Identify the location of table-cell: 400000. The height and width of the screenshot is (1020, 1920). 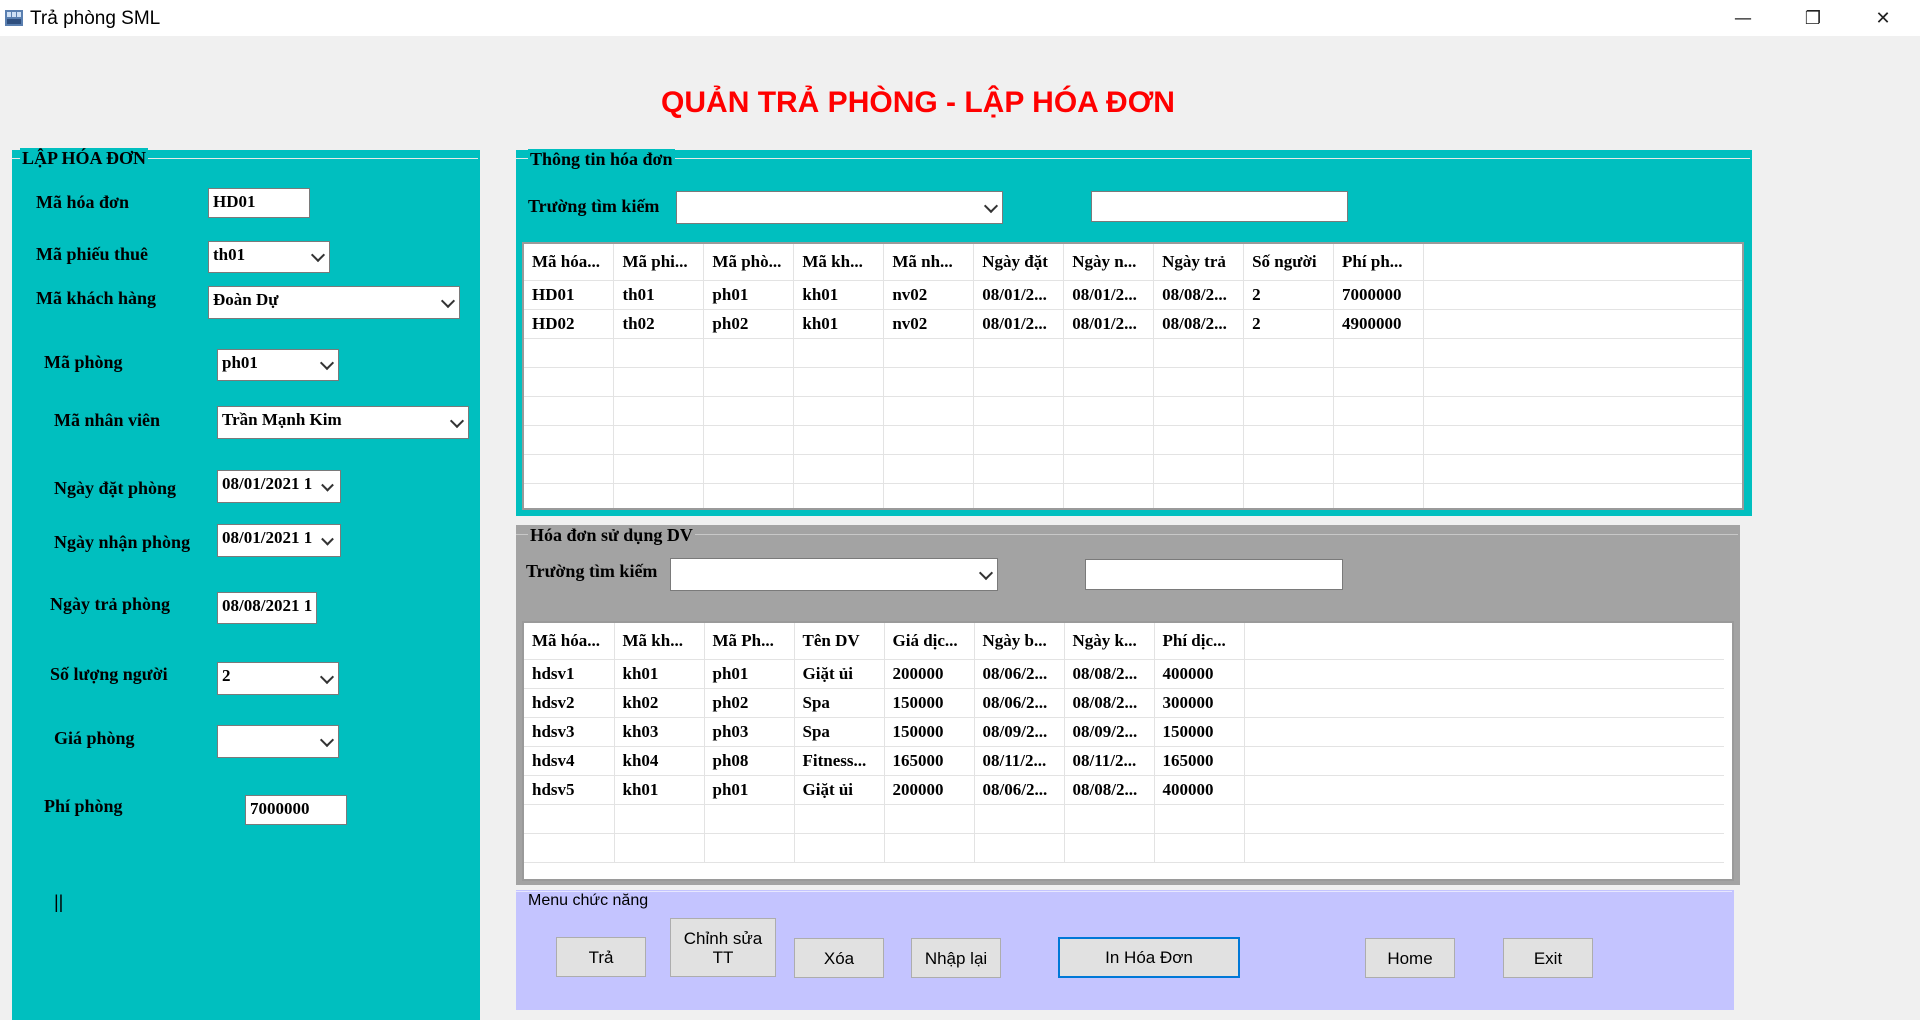
(1199, 790).